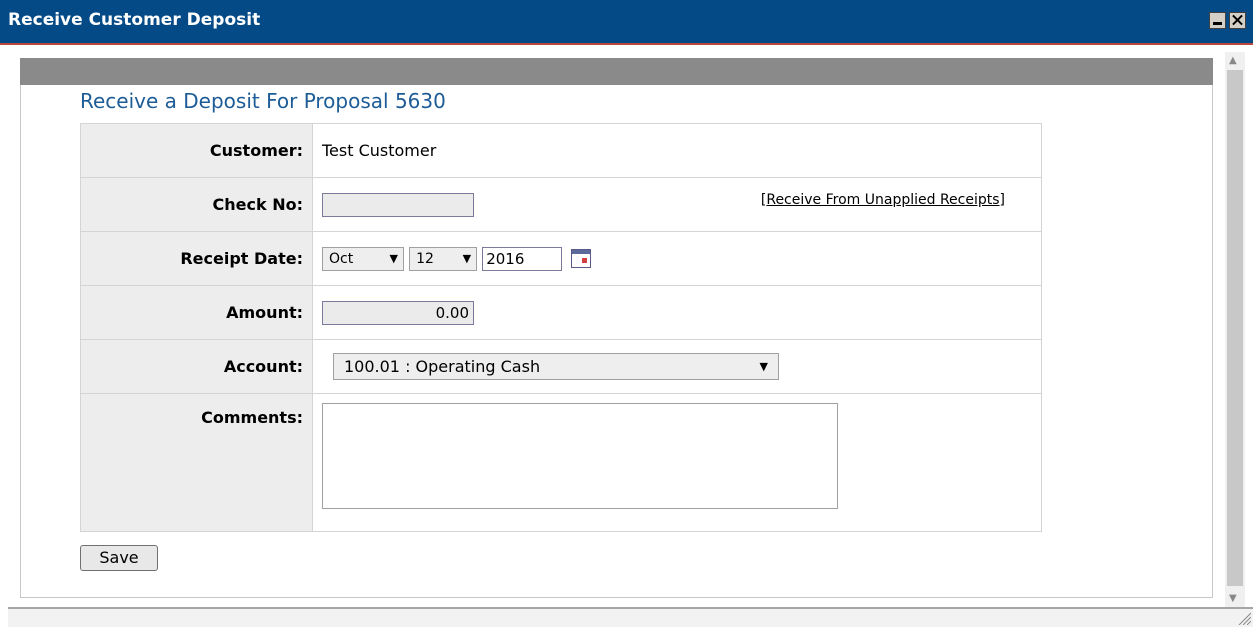 This screenshot has height=627, width=1253. I want to click on resize-grip-icon, so click(1244, 618).